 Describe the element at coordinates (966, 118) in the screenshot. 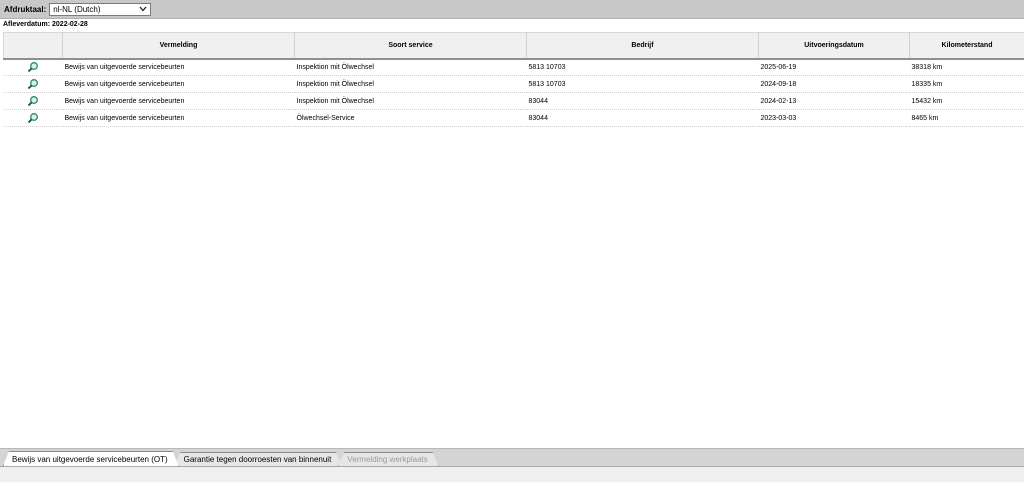

I see `cell-km: 8465 km` at that location.